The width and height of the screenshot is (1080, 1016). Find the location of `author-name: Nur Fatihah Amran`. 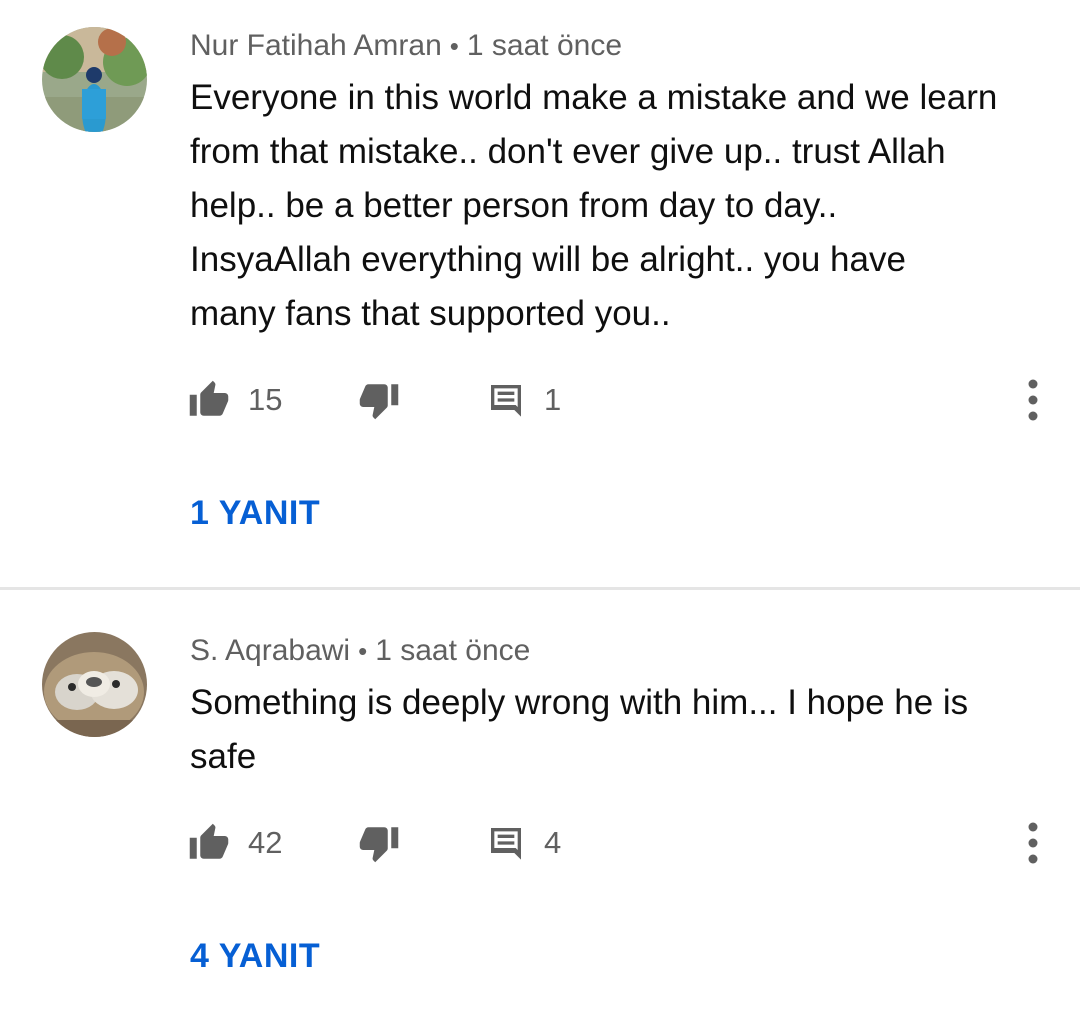

author-name: Nur Fatihah Amran is located at coordinates (316, 45).